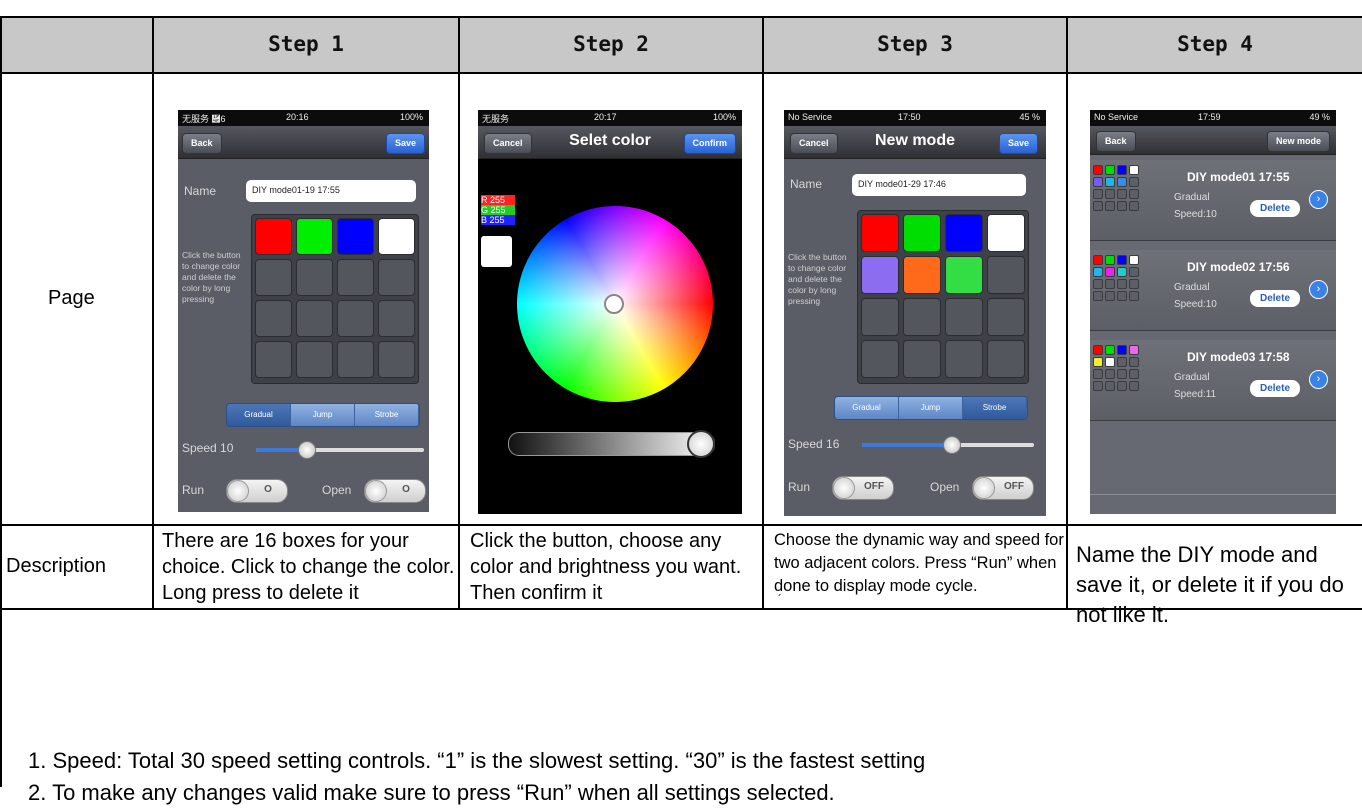  I want to click on run-toggle: O, so click(257, 491).